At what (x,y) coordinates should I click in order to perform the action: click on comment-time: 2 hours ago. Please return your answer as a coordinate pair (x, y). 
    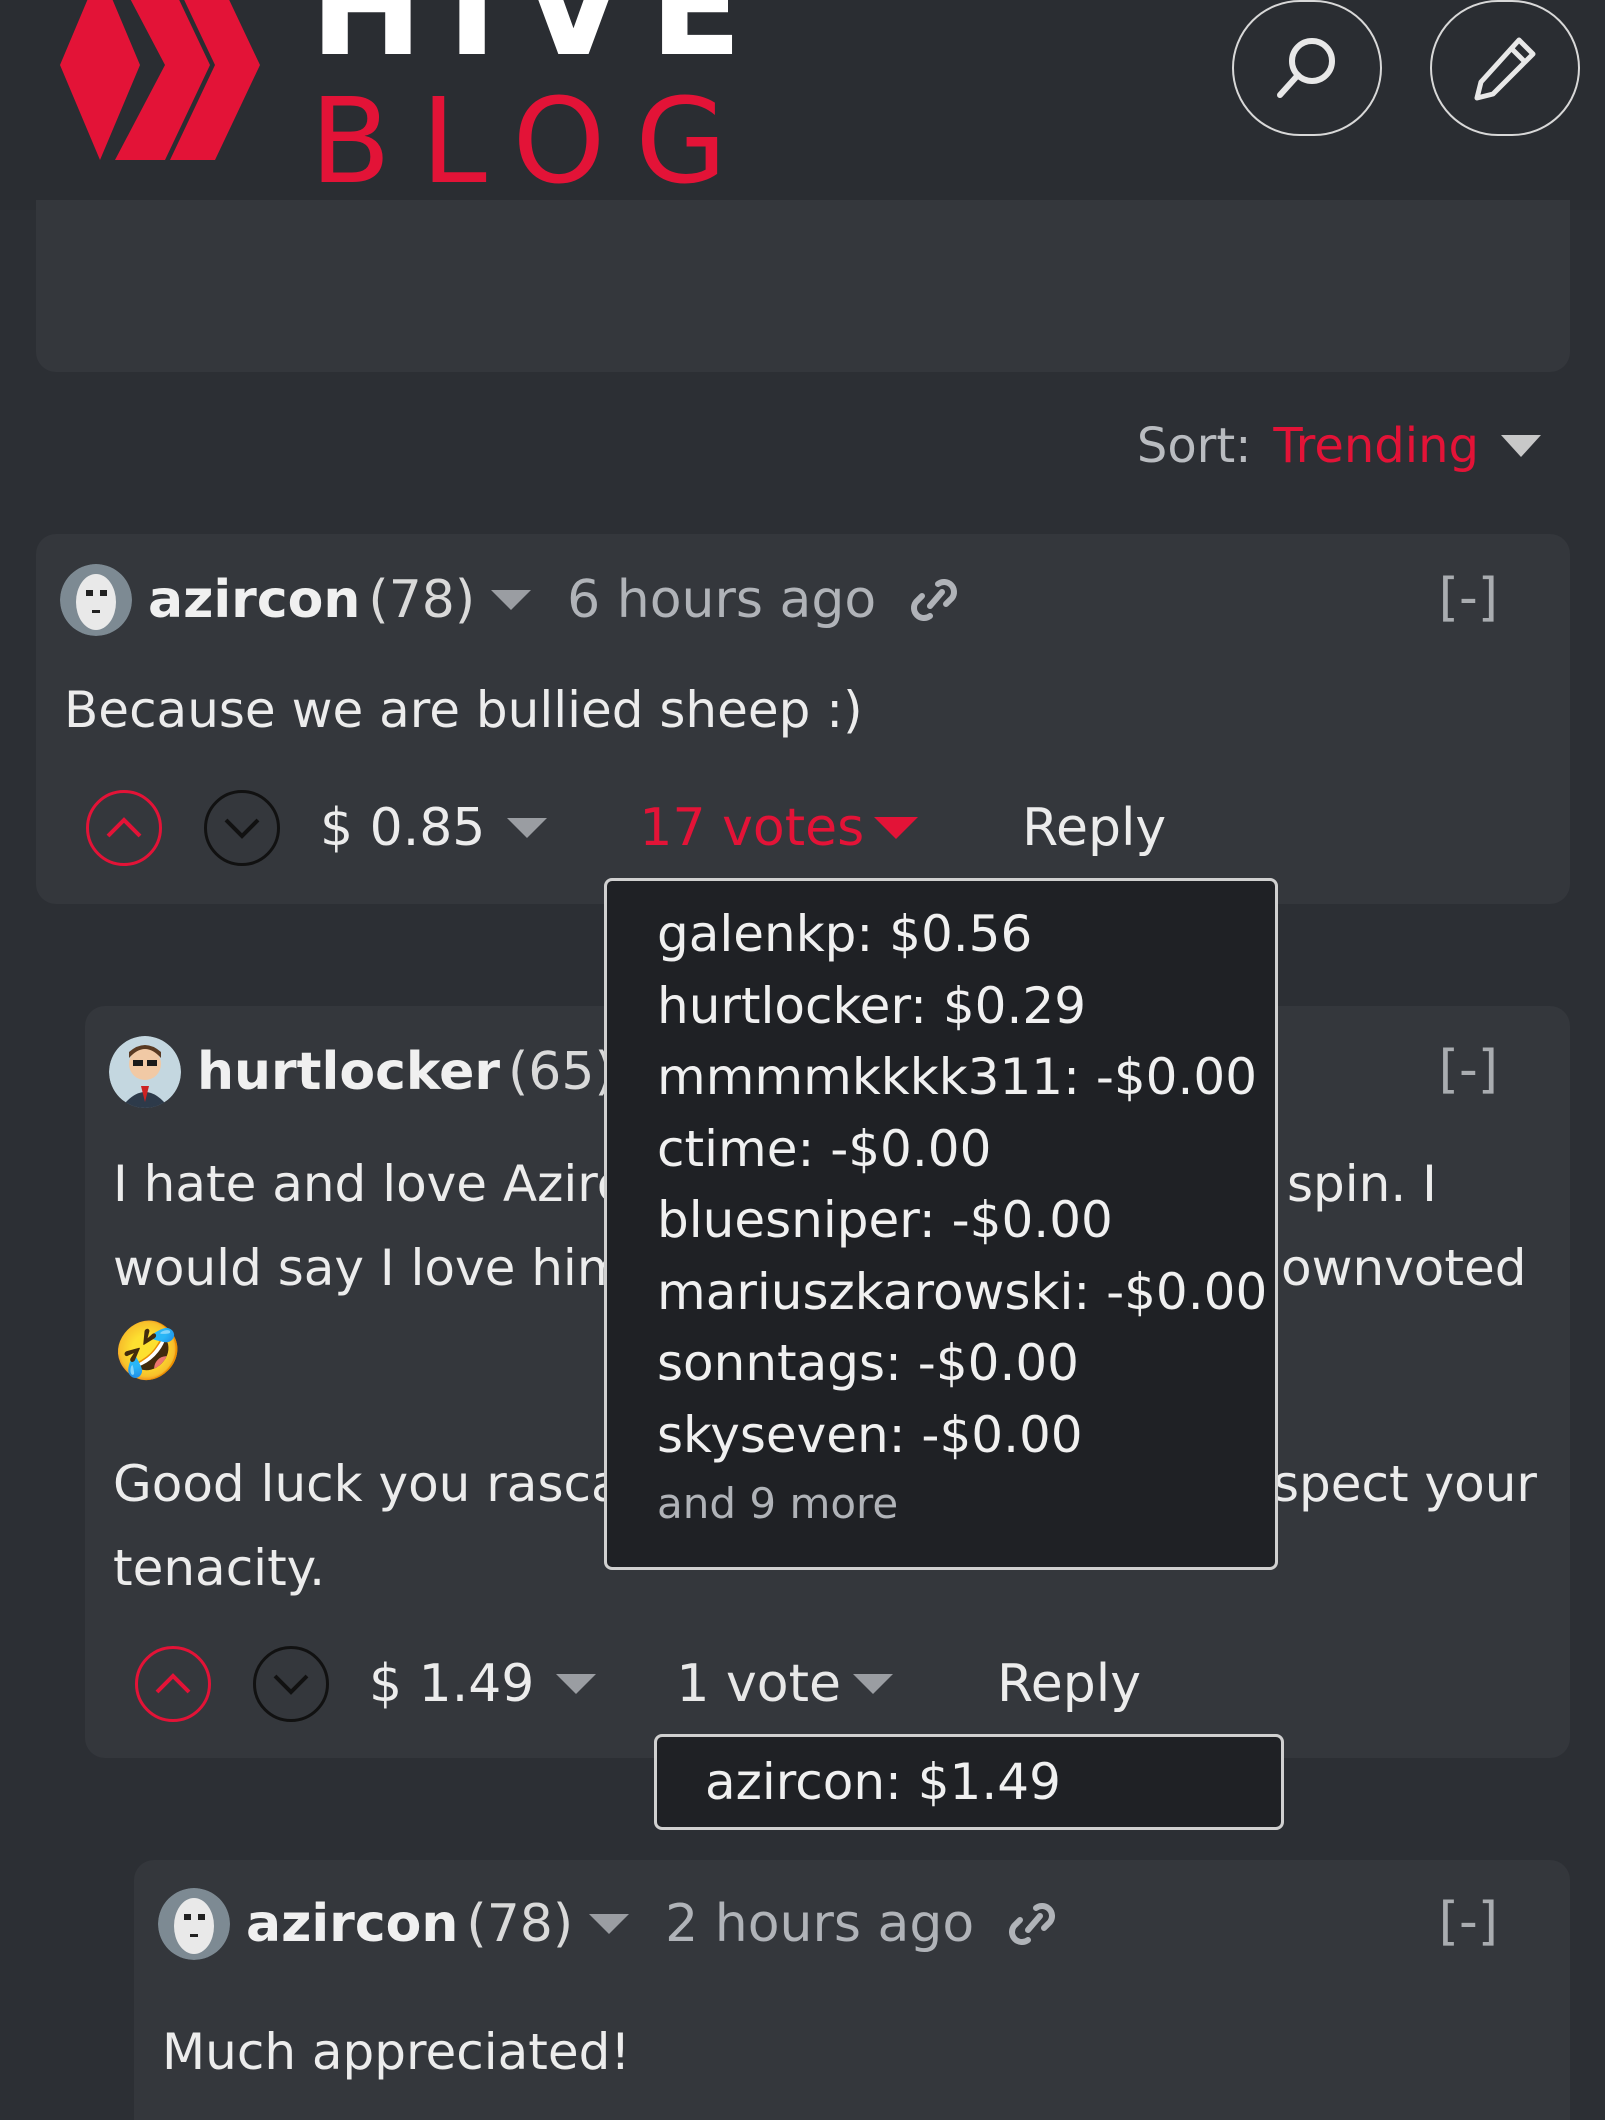
    Looking at the image, I should click on (819, 1924).